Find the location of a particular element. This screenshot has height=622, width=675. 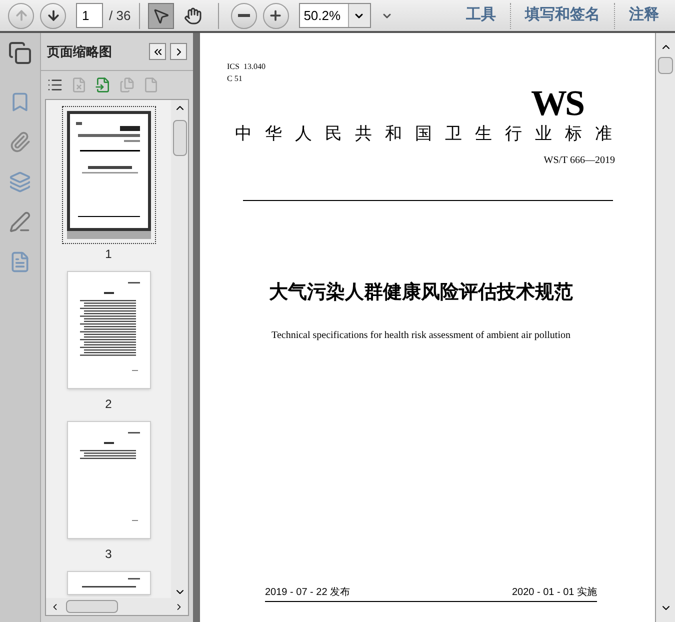

zoom-out-button is located at coordinates (243, 15).